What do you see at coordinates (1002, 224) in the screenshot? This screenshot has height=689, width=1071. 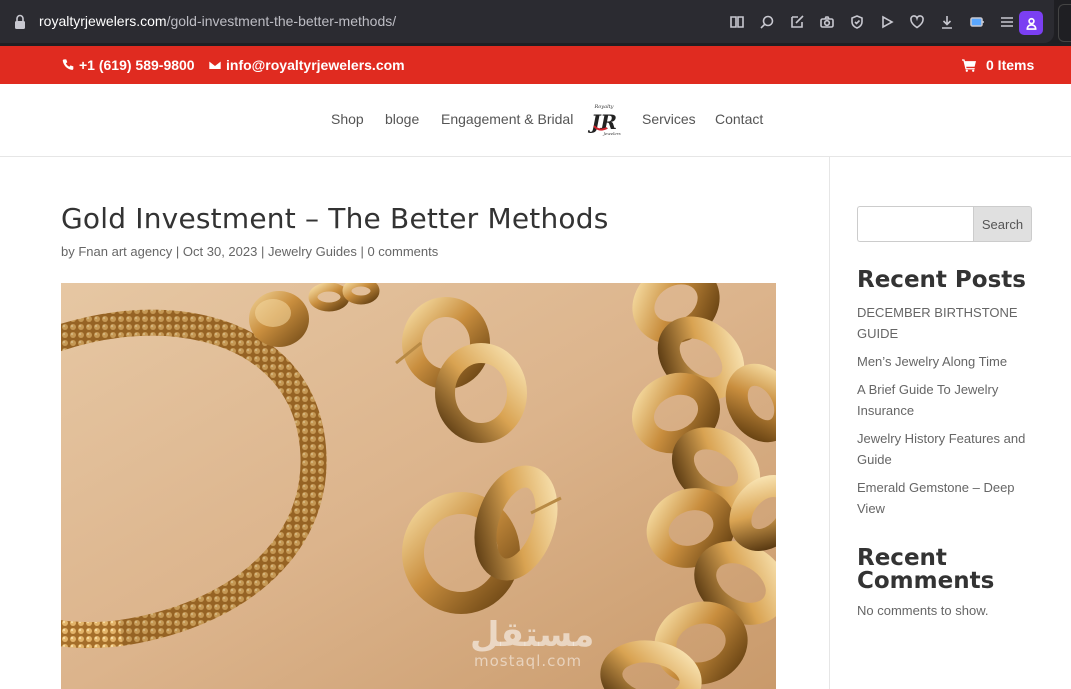 I see `search-button: Search` at bounding box center [1002, 224].